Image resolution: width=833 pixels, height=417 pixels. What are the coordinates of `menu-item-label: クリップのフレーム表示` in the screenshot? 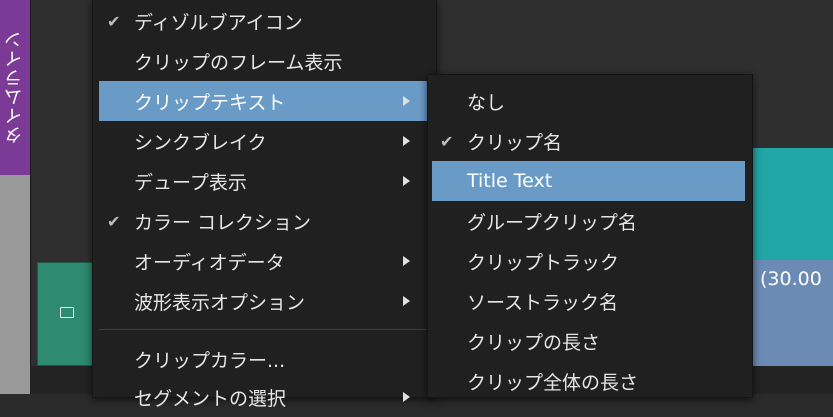 It's located at (238, 62).